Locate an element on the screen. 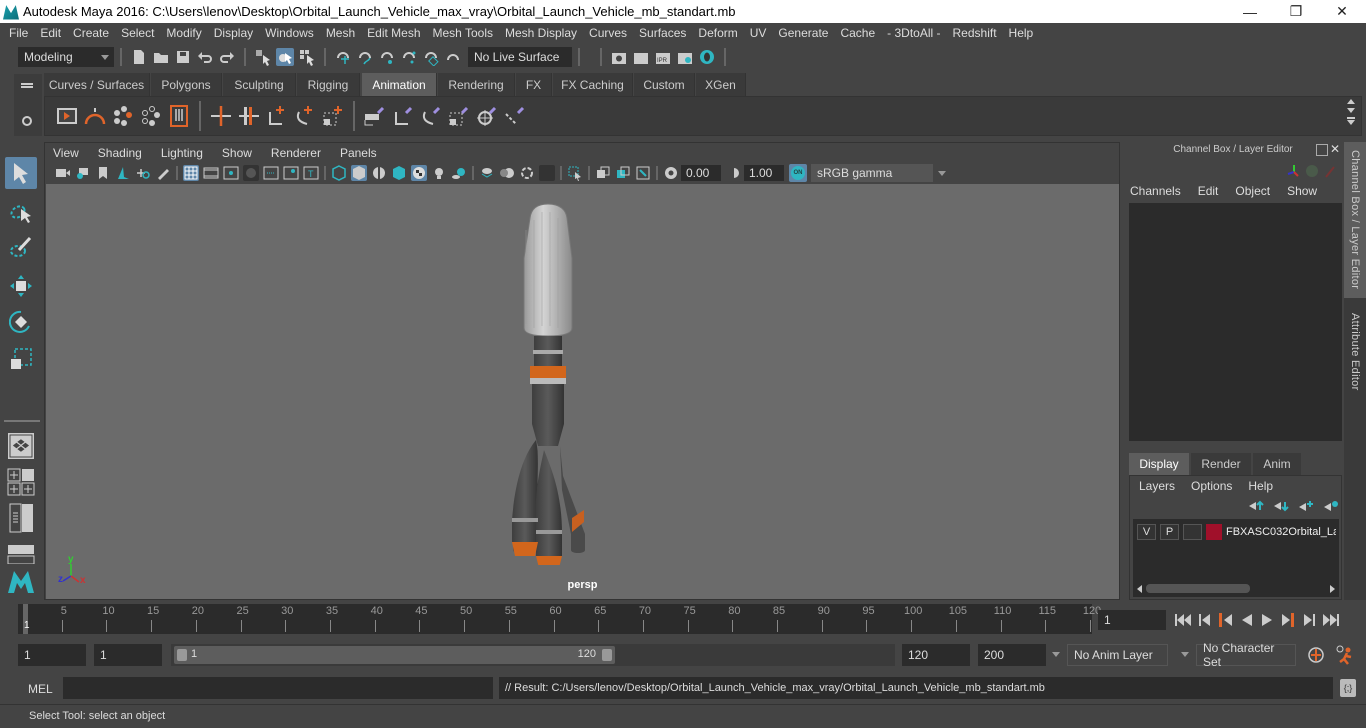 This screenshot has height=728, width=1366. orient-constraint-icon is located at coordinates (431, 116).